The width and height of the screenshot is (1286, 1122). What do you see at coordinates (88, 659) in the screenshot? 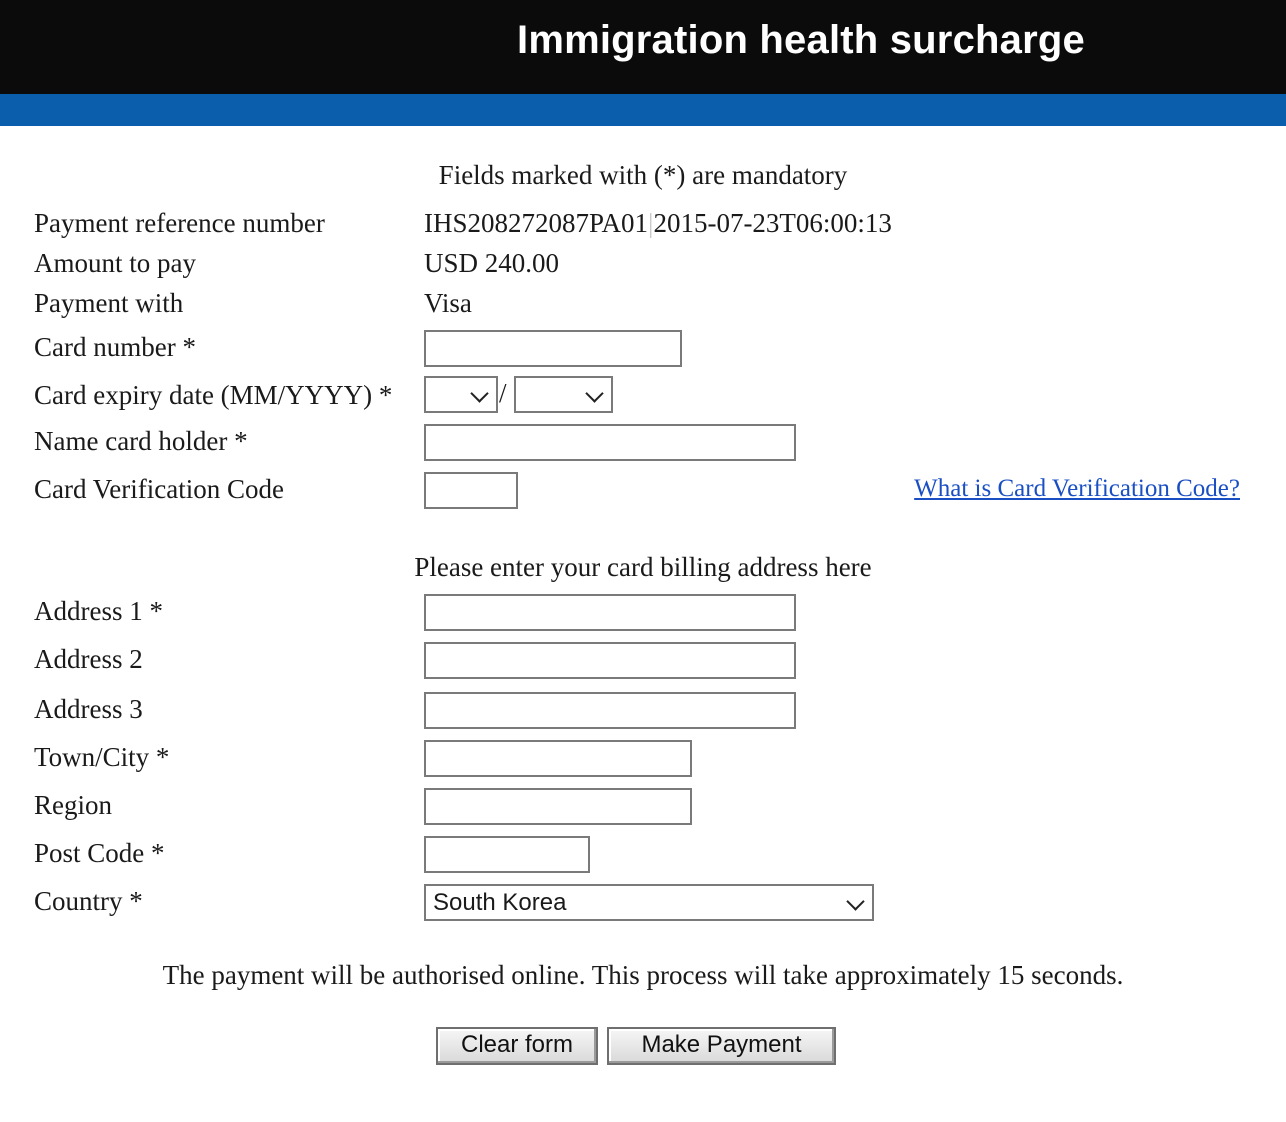
I see `address2-label: Address 2` at bounding box center [88, 659].